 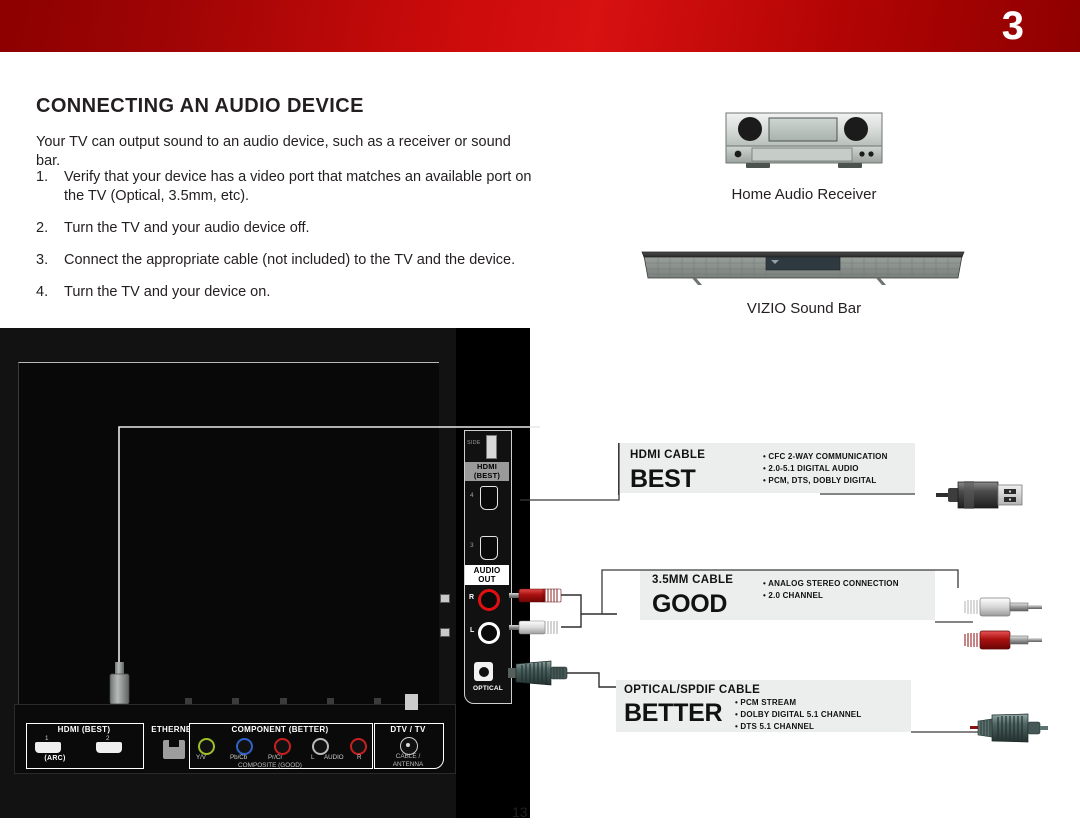 What do you see at coordinates (187, 228) in the screenshot?
I see `step-text: Turn the TV and your audio device off.` at bounding box center [187, 228].